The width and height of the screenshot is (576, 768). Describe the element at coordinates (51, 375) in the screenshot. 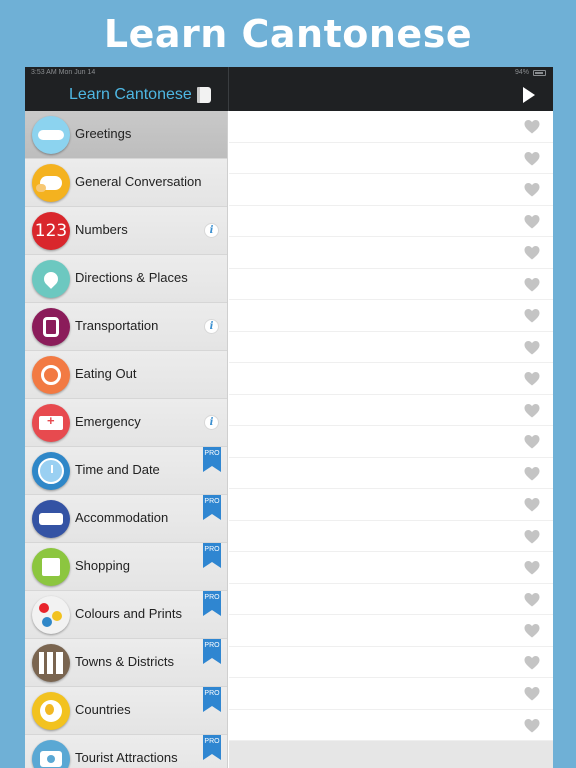

I see `plate-cutlery-icon` at that location.